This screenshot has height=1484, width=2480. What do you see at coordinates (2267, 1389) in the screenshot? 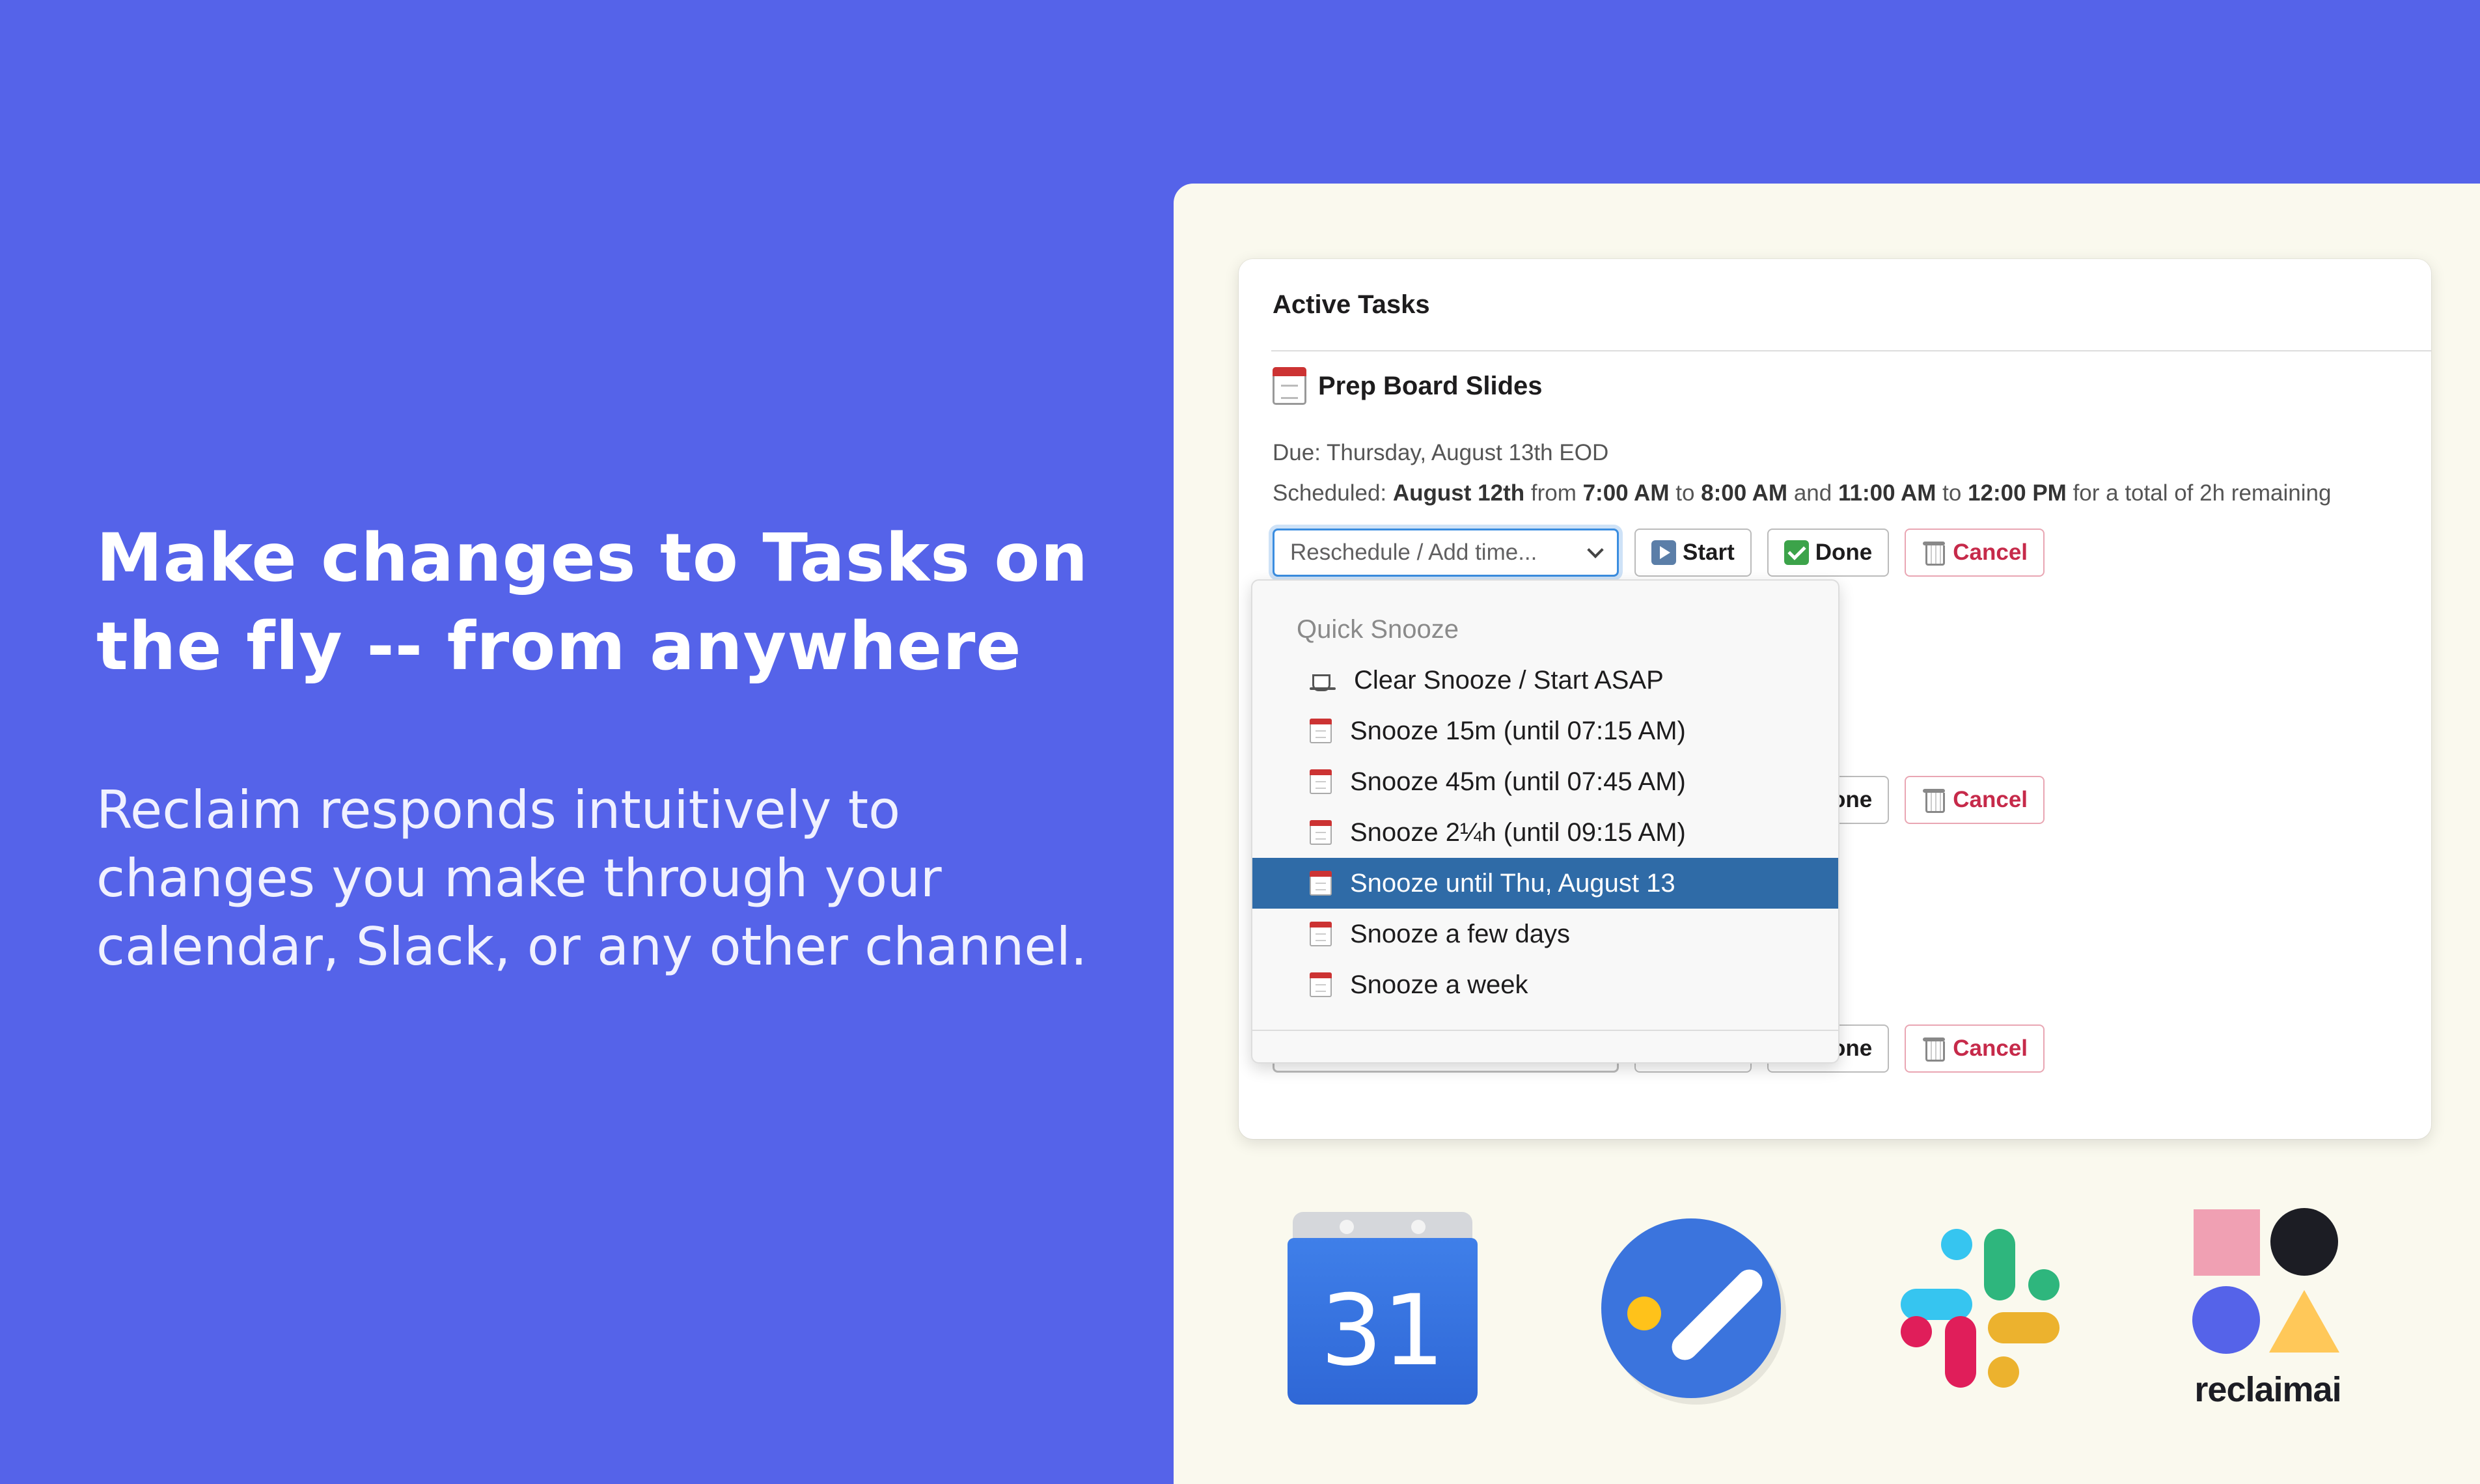
I see `reclaim-wordmark: reclaimai` at bounding box center [2267, 1389].